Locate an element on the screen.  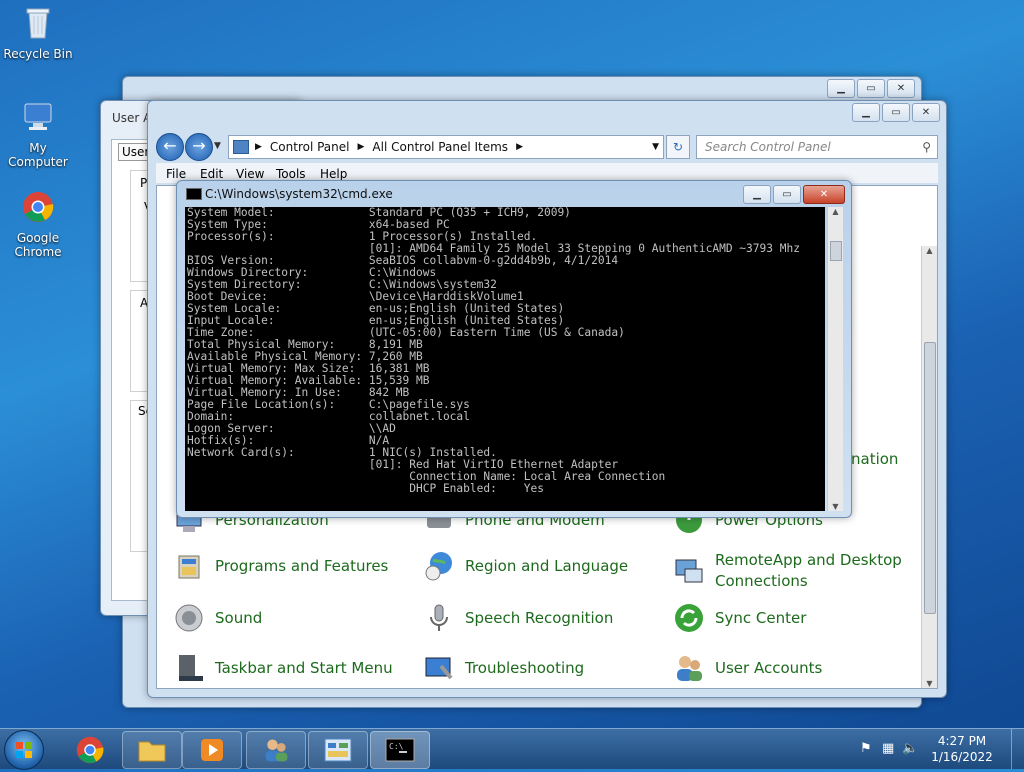
arrow-right-icon: → is located at coordinates (199, 145).